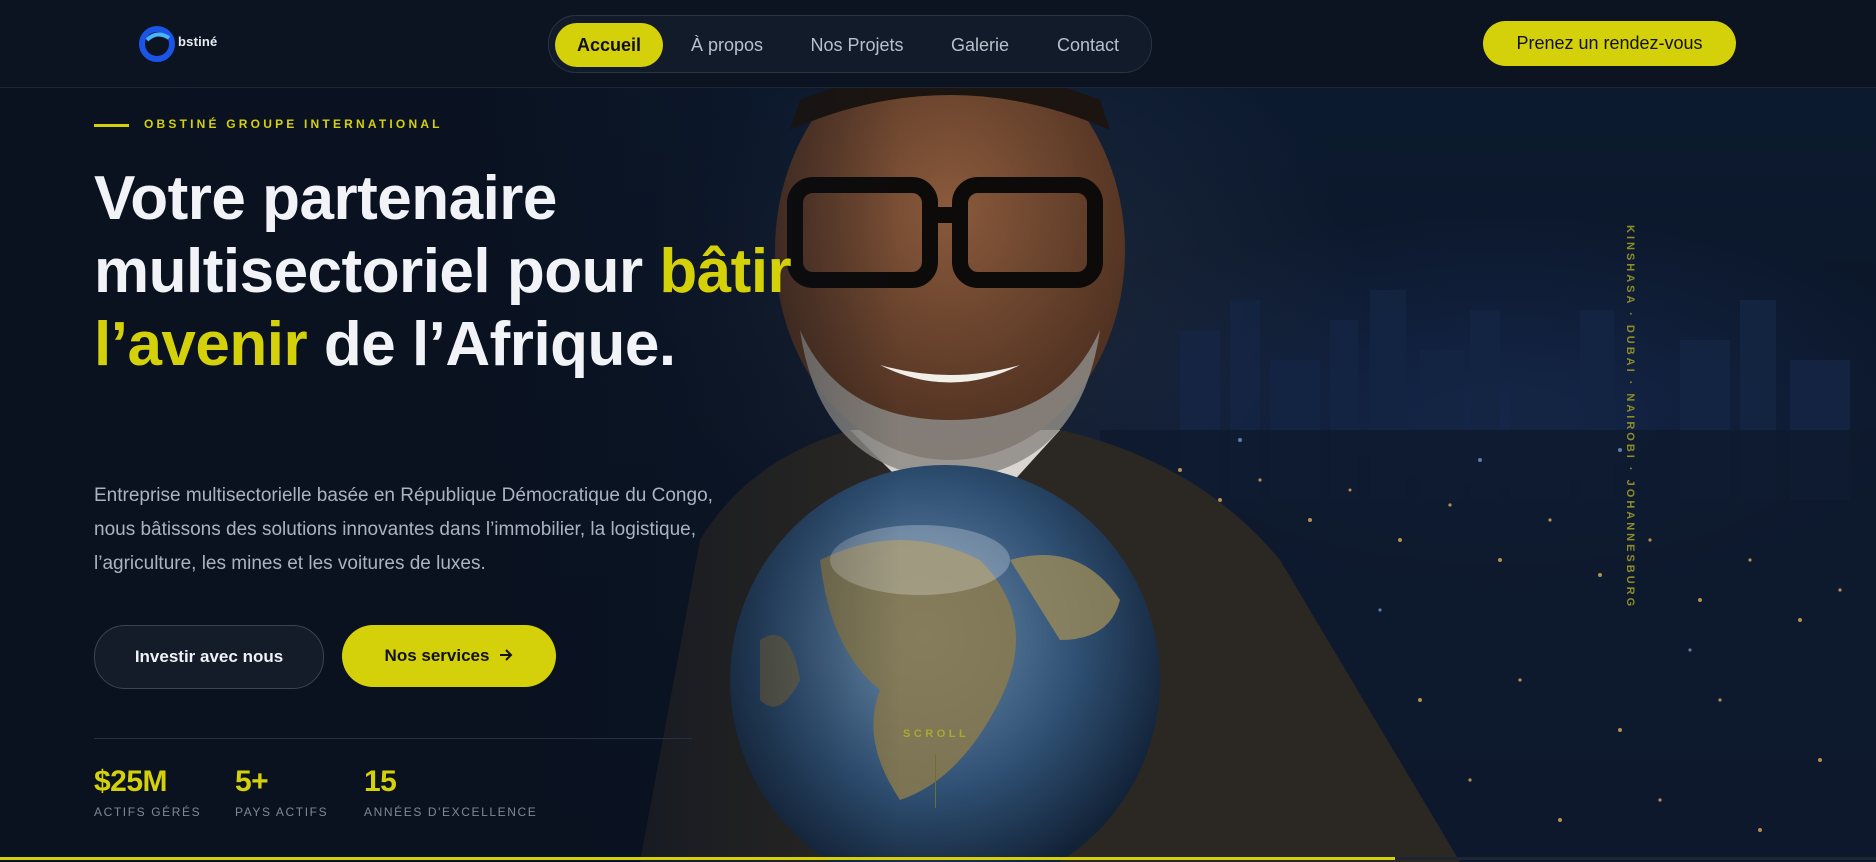 This screenshot has width=1876, height=862. I want to click on stat-assets: $25M ACTIFS GÉRÉS, so click(147, 792).